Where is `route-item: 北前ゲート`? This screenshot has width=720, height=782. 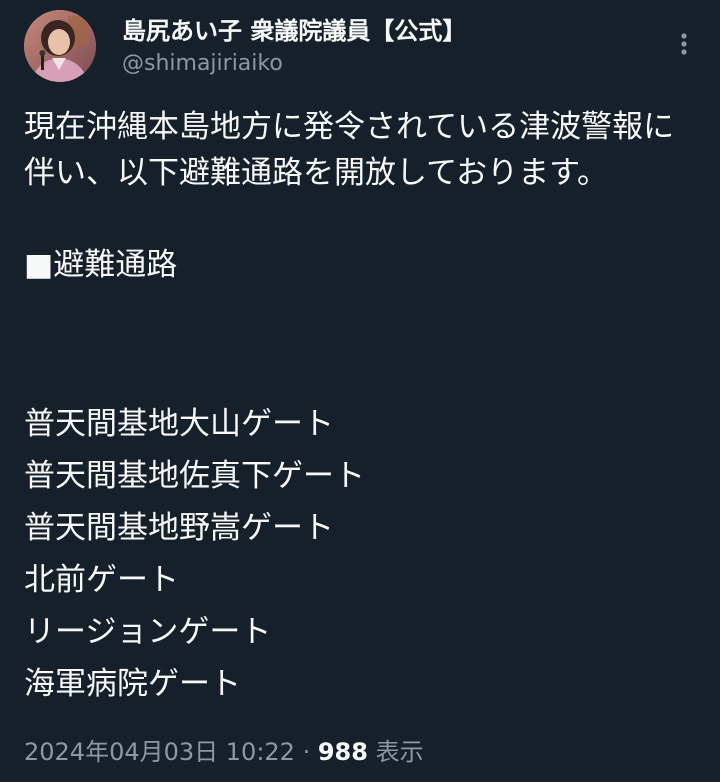 route-item: 北前ゲート is located at coordinates (101, 580).